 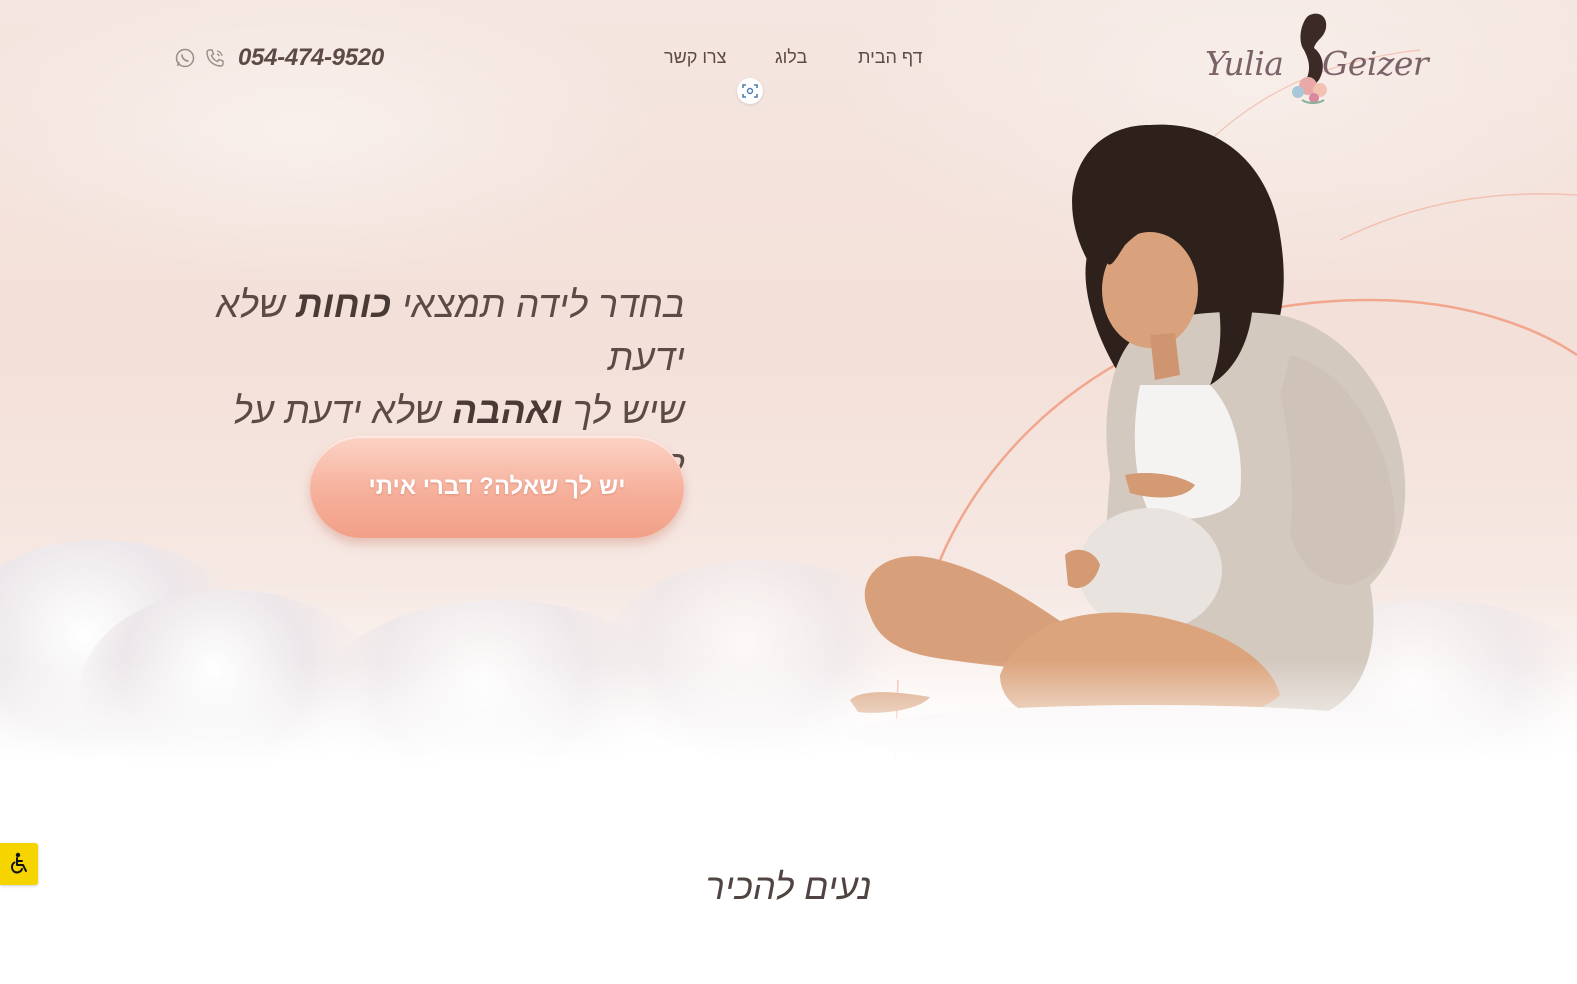 What do you see at coordinates (890, 57) in the screenshot?
I see `nav-item-home: דף הבית` at bounding box center [890, 57].